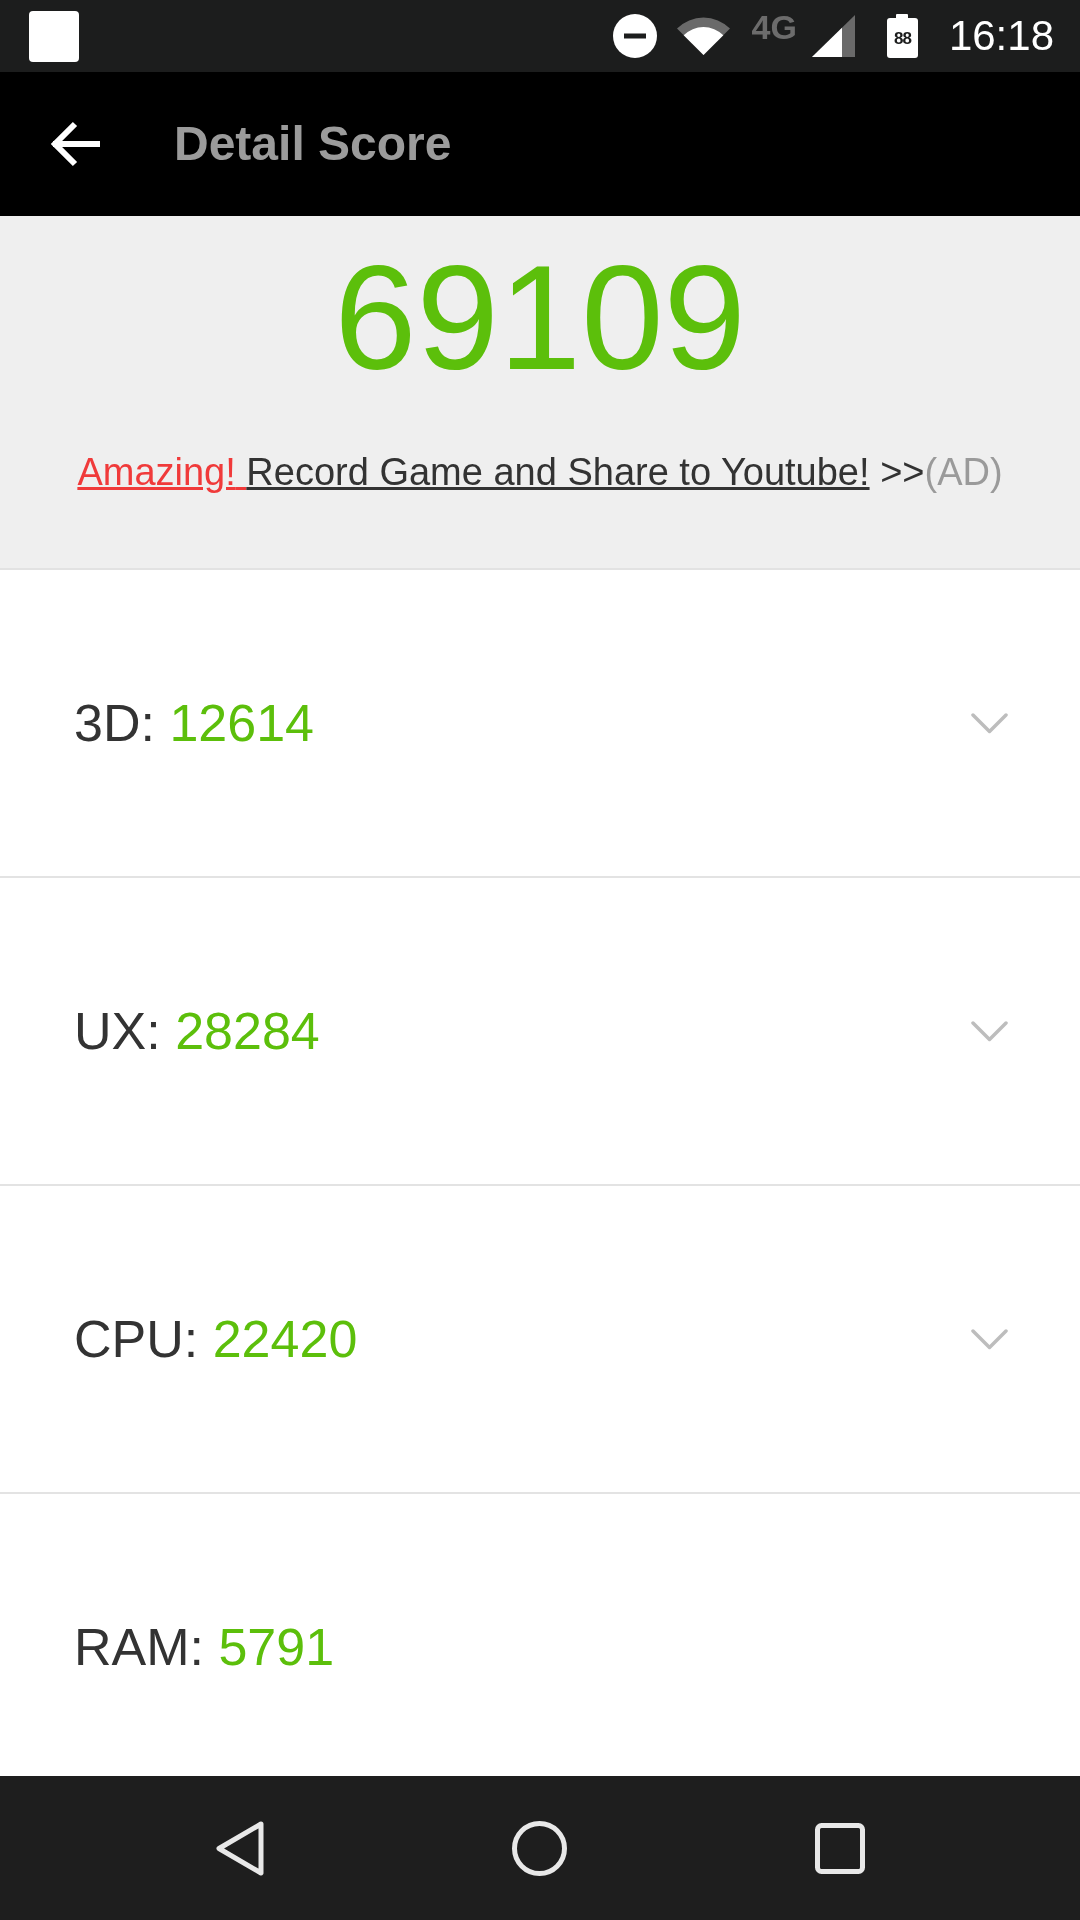 The image size is (1080, 1920). I want to click on wifi-icon, so click(703, 36).